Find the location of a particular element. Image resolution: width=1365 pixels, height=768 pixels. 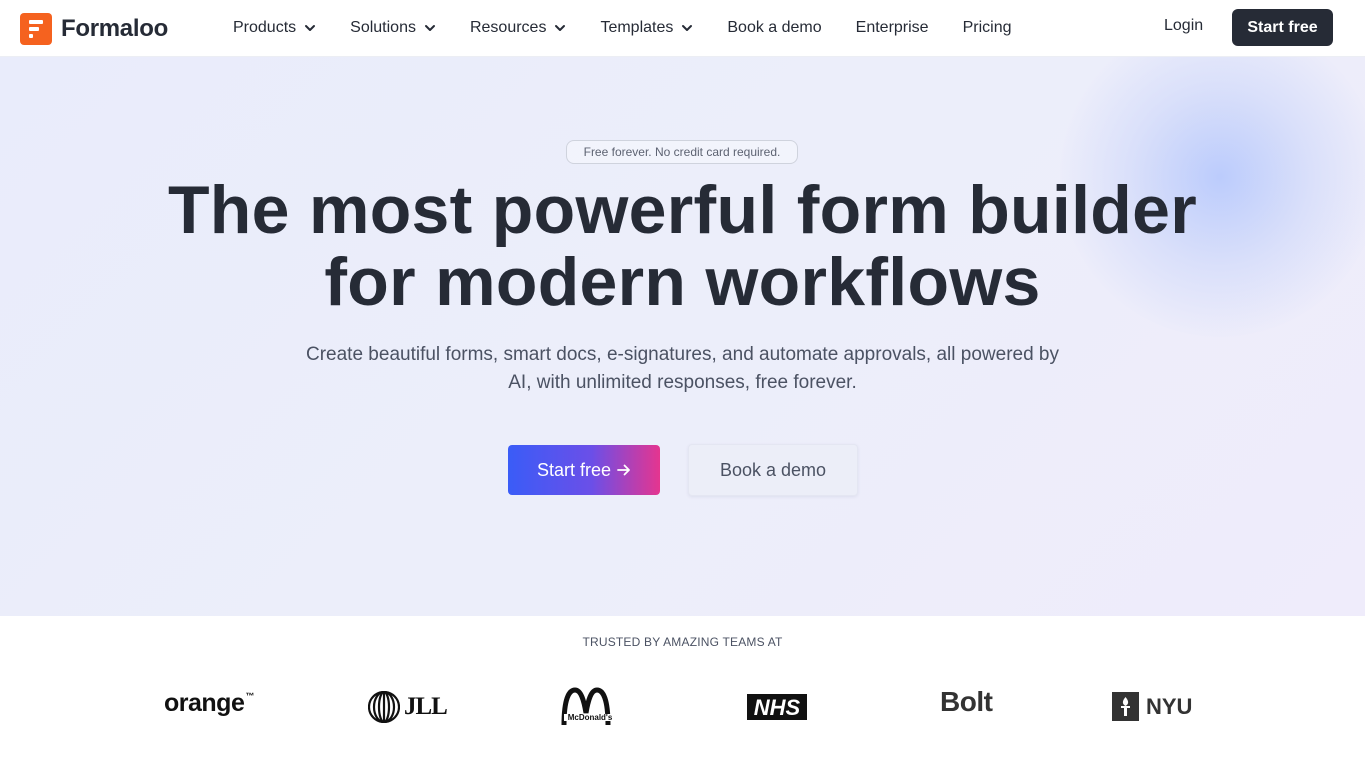

jll-globe-icon is located at coordinates (384, 707).